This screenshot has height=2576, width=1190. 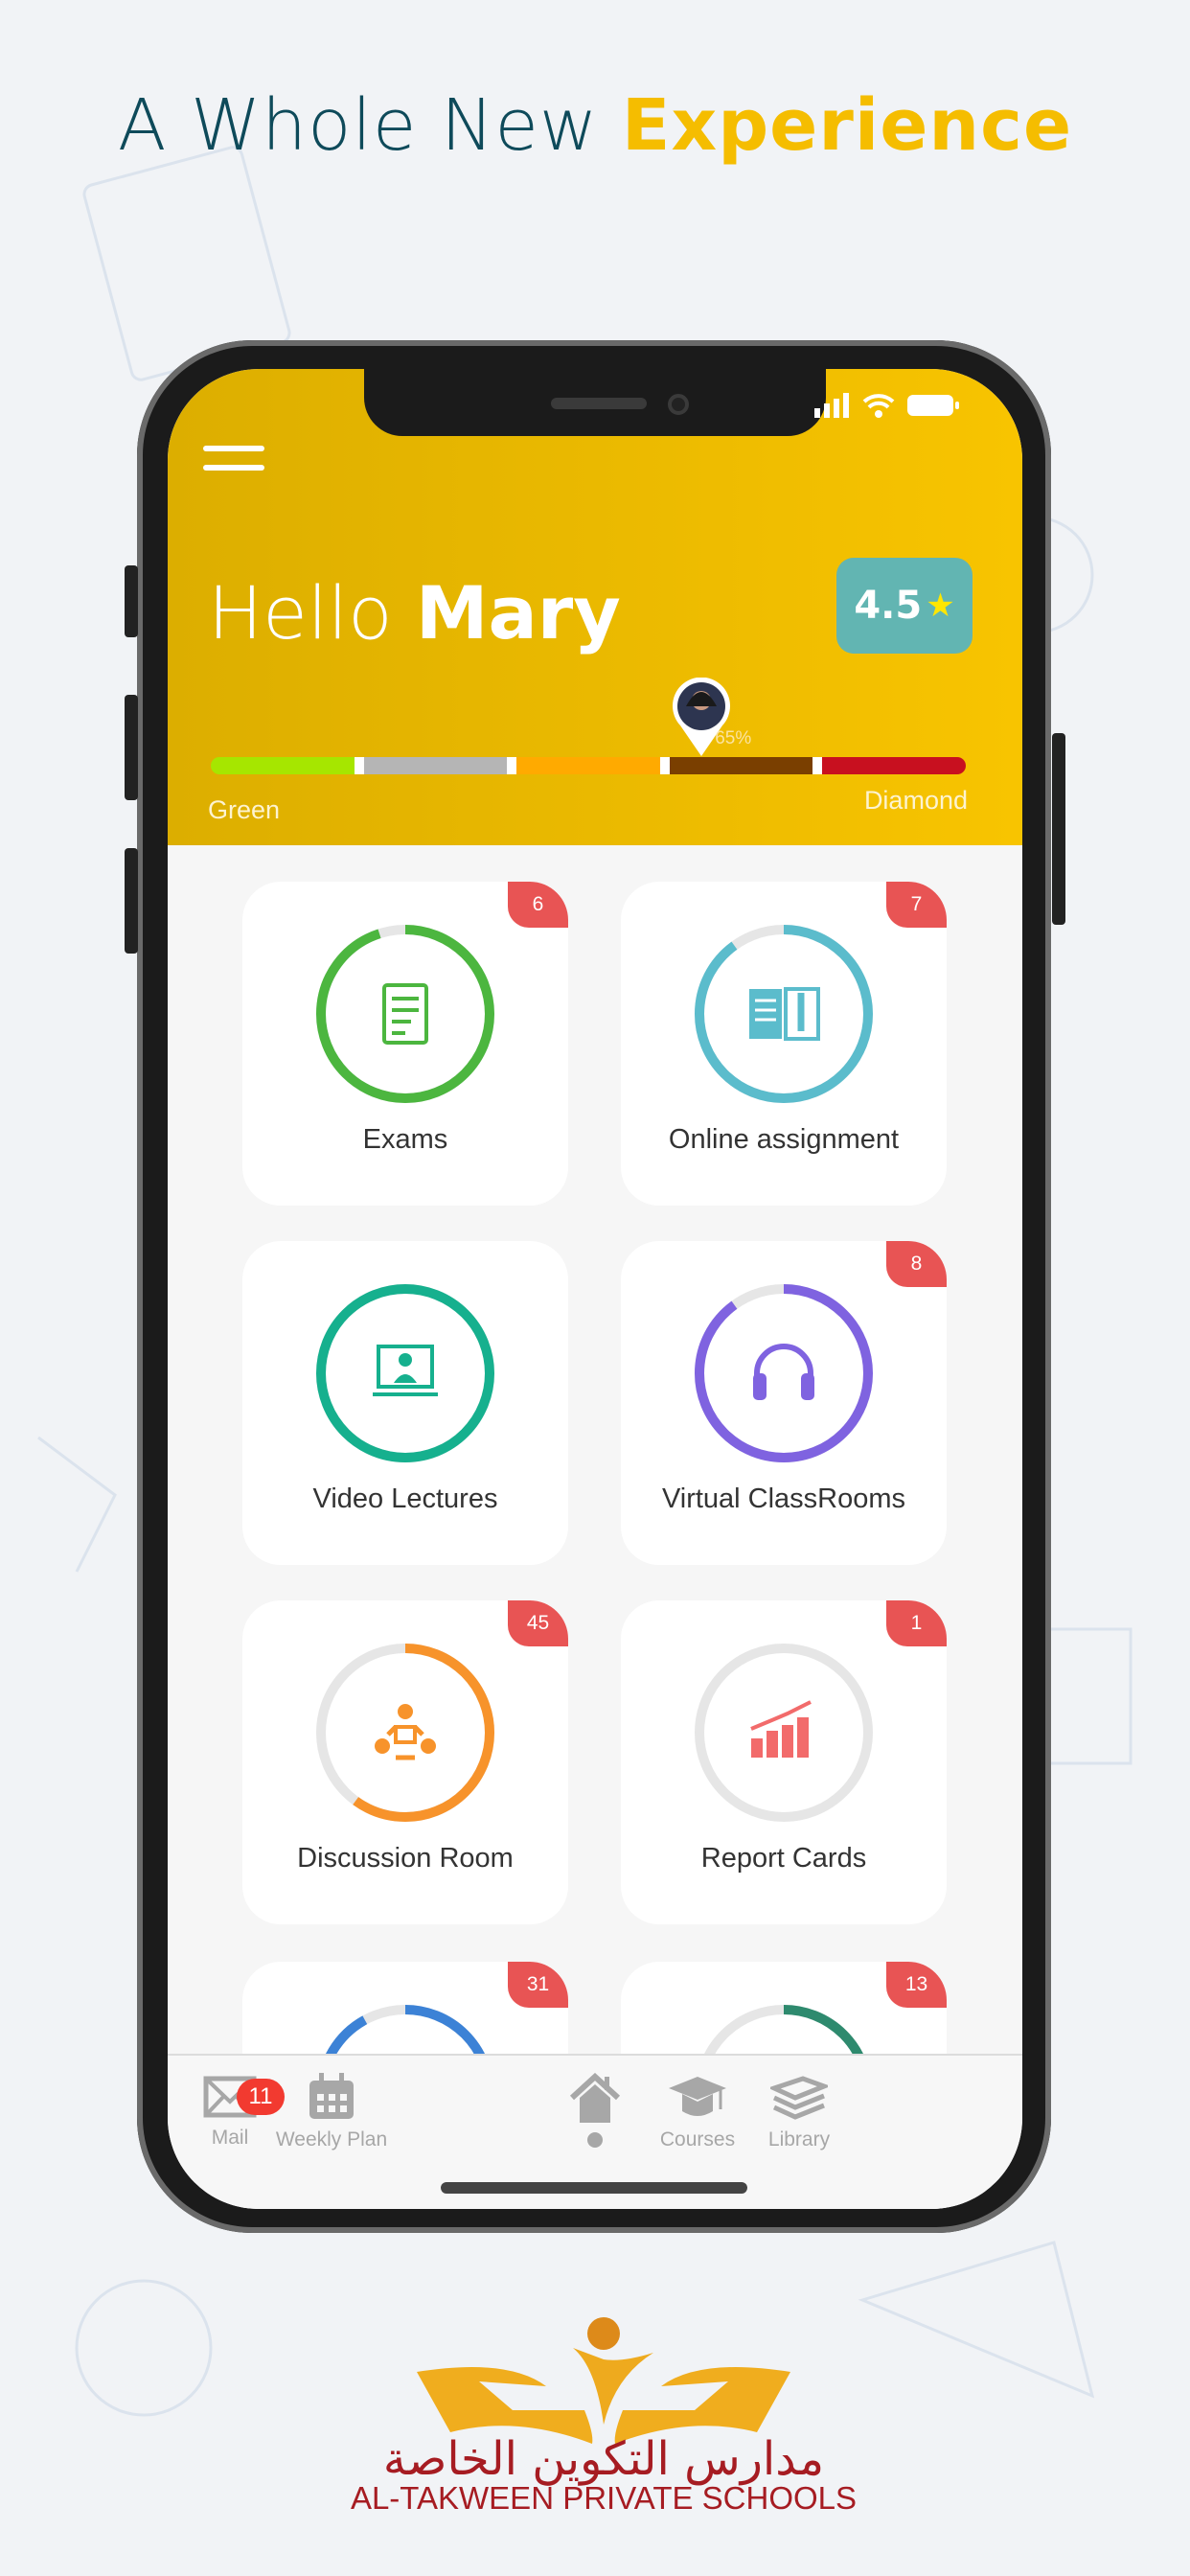 I want to click on card-report-cards: Report Cards 1, so click(x=784, y=1762).